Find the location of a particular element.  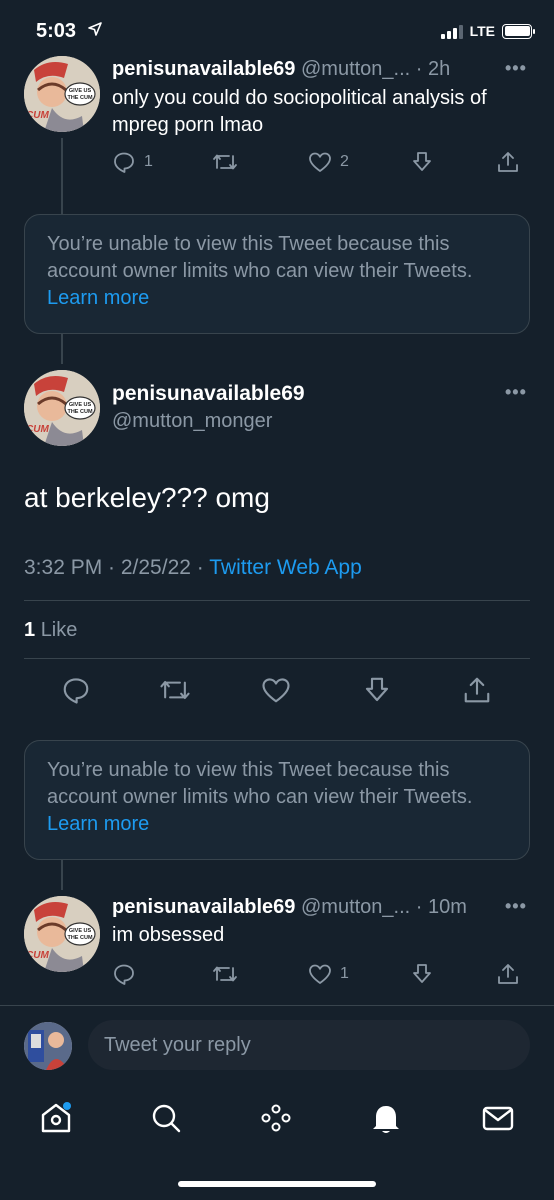

tweet-header: penisunavailable69 @mutton_... · 10m is located at coordinates (289, 907).